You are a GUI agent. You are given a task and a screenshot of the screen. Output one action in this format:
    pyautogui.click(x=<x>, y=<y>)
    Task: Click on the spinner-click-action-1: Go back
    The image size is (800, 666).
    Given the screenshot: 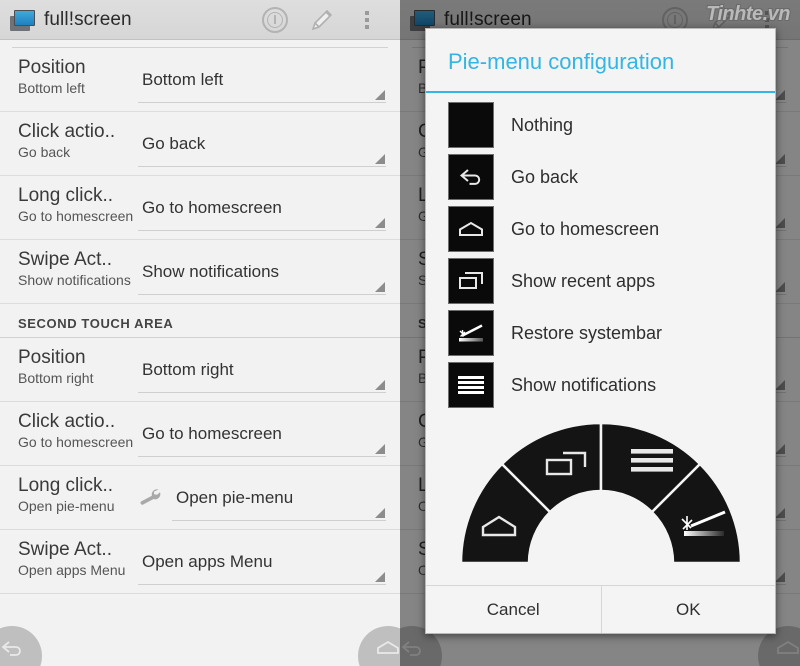 What is the action you would take?
    pyautogui.click(x=262, y=144)
    